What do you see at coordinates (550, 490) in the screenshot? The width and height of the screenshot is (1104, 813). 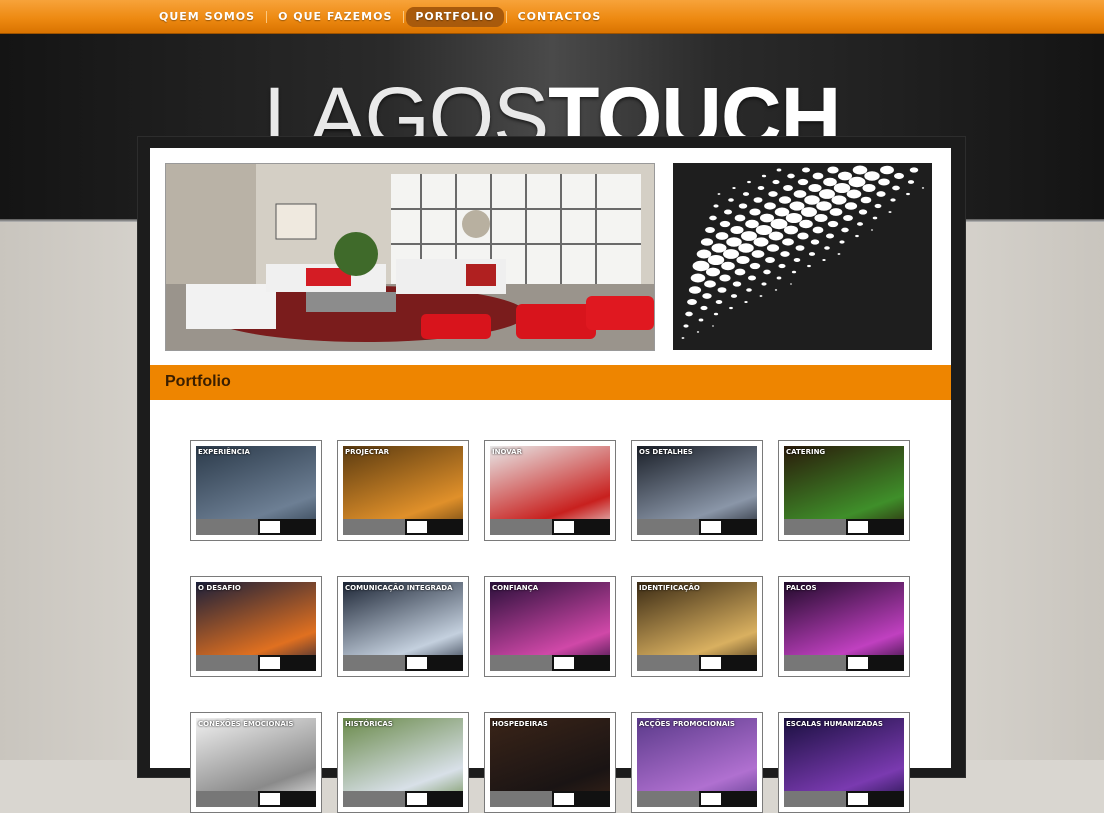 I see `portfolio-thumb: INOVAR` at bounding box center [550, 490].